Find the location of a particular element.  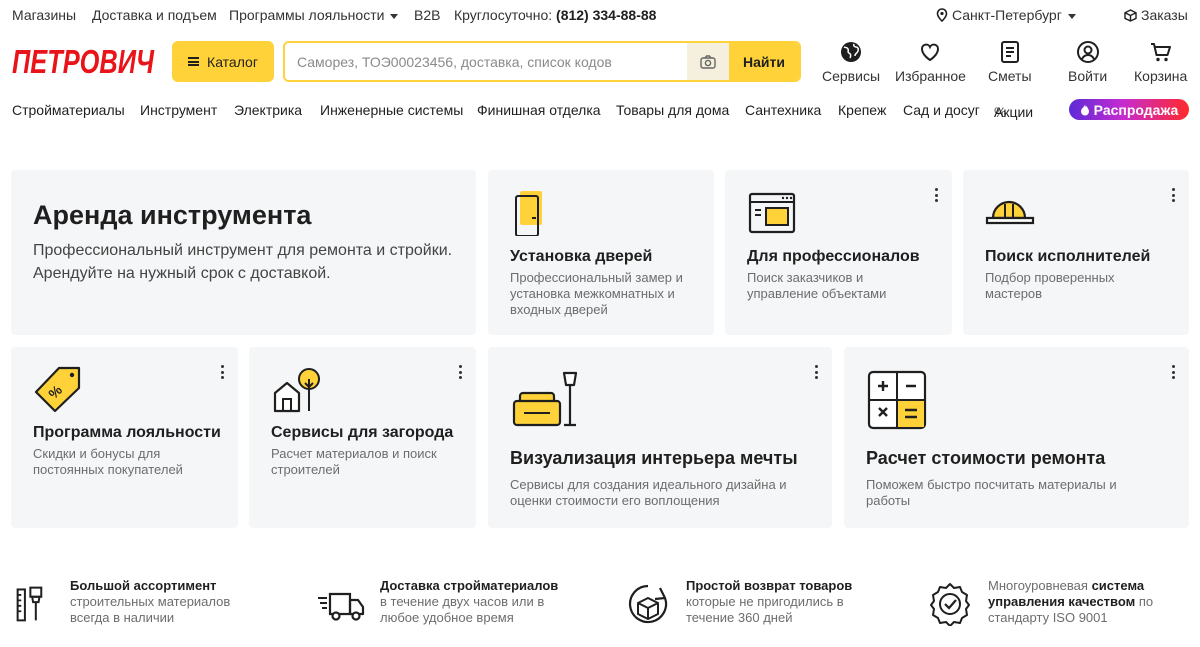

loyalty-dropdown: Программы лояльности is located at coordinates (314, 15).